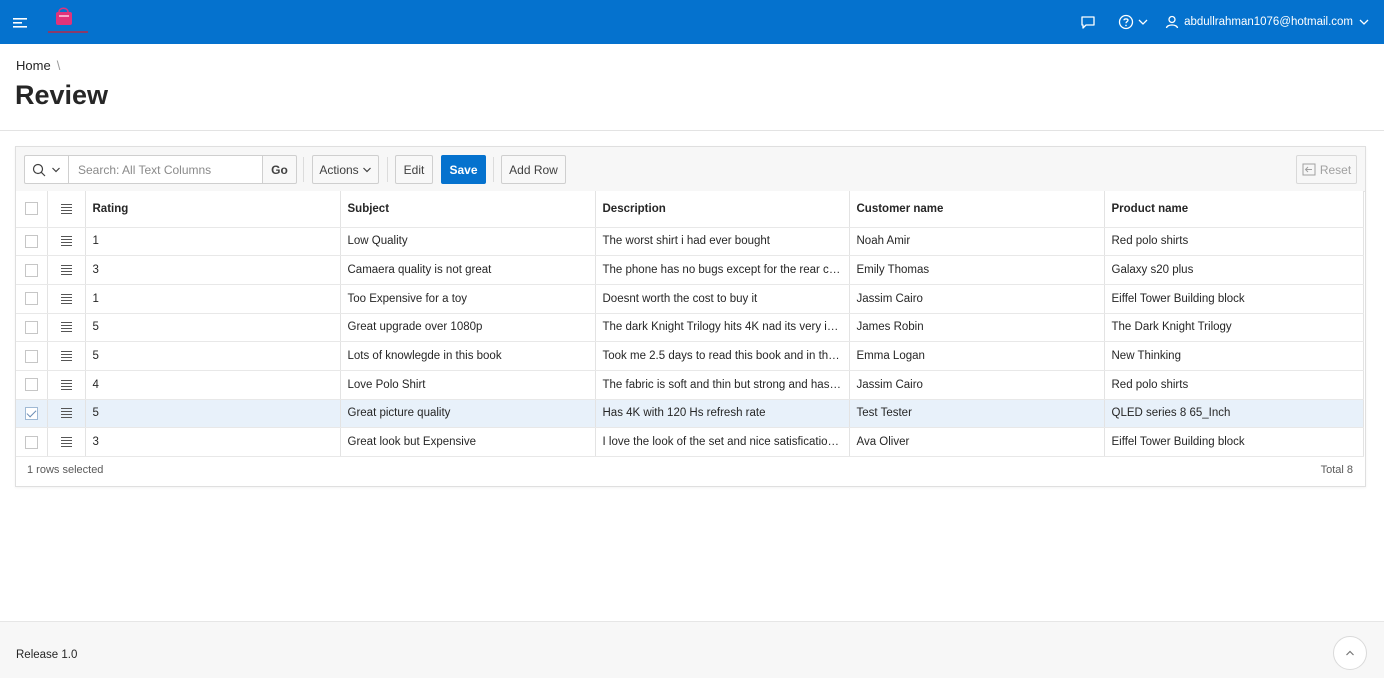 The image size is (1384, 678). I want to click on column-header-description: Description, so click(722, 209).